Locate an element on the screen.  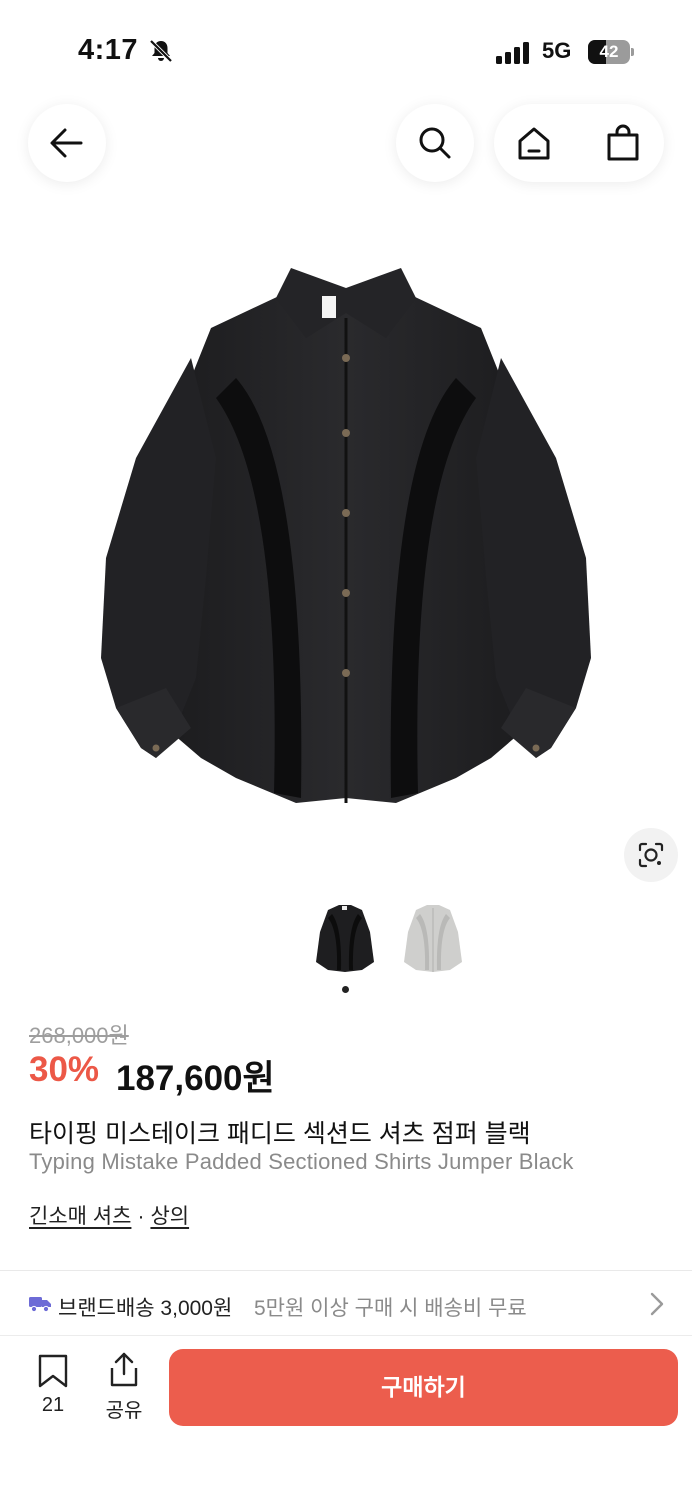
sale-price: 187,600원 is located at coordinates (195, 1078).